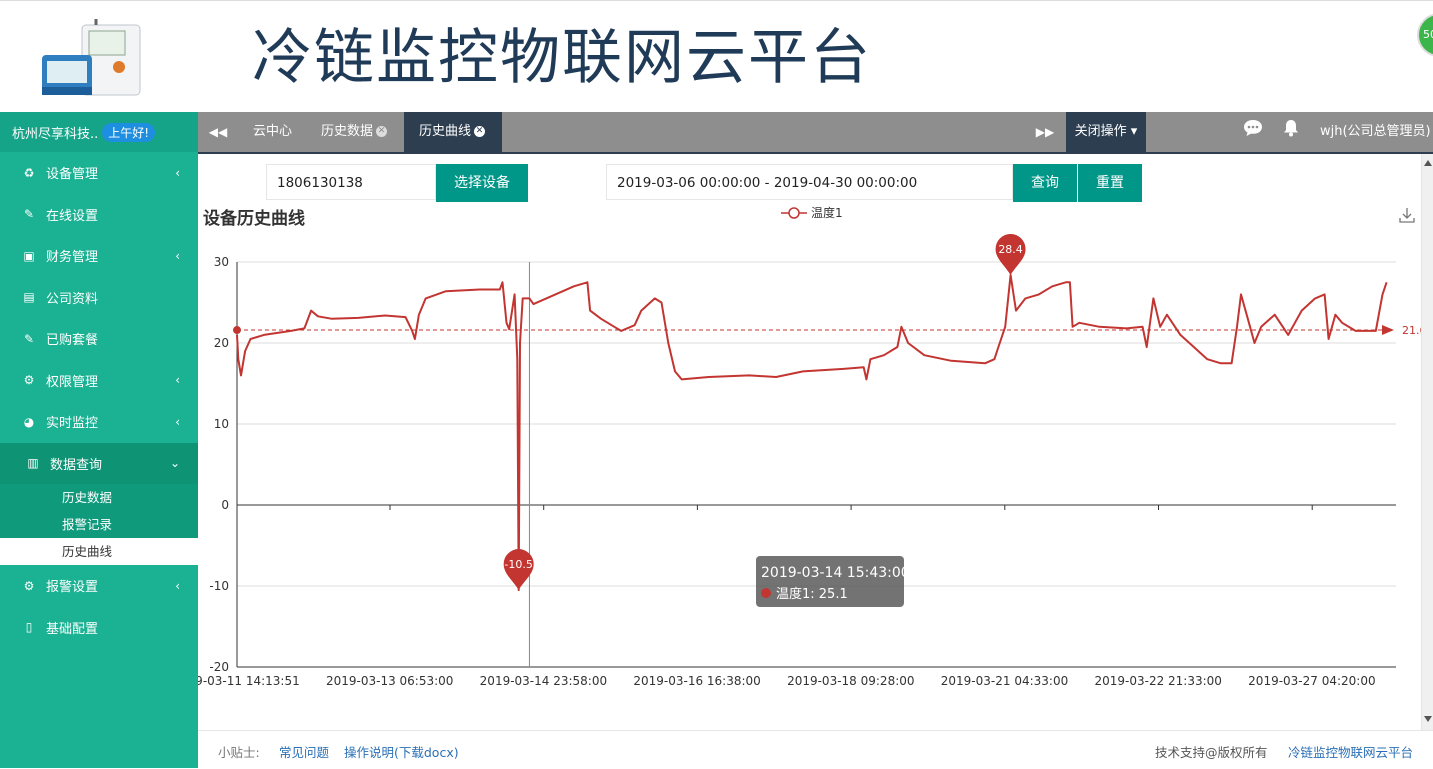 This screenshot has width=1433, height=769. What do you see at coordinates (1427, 442) in the screenshot?
I see `vertical-scrollbar` at bounding box center [1427, 442].